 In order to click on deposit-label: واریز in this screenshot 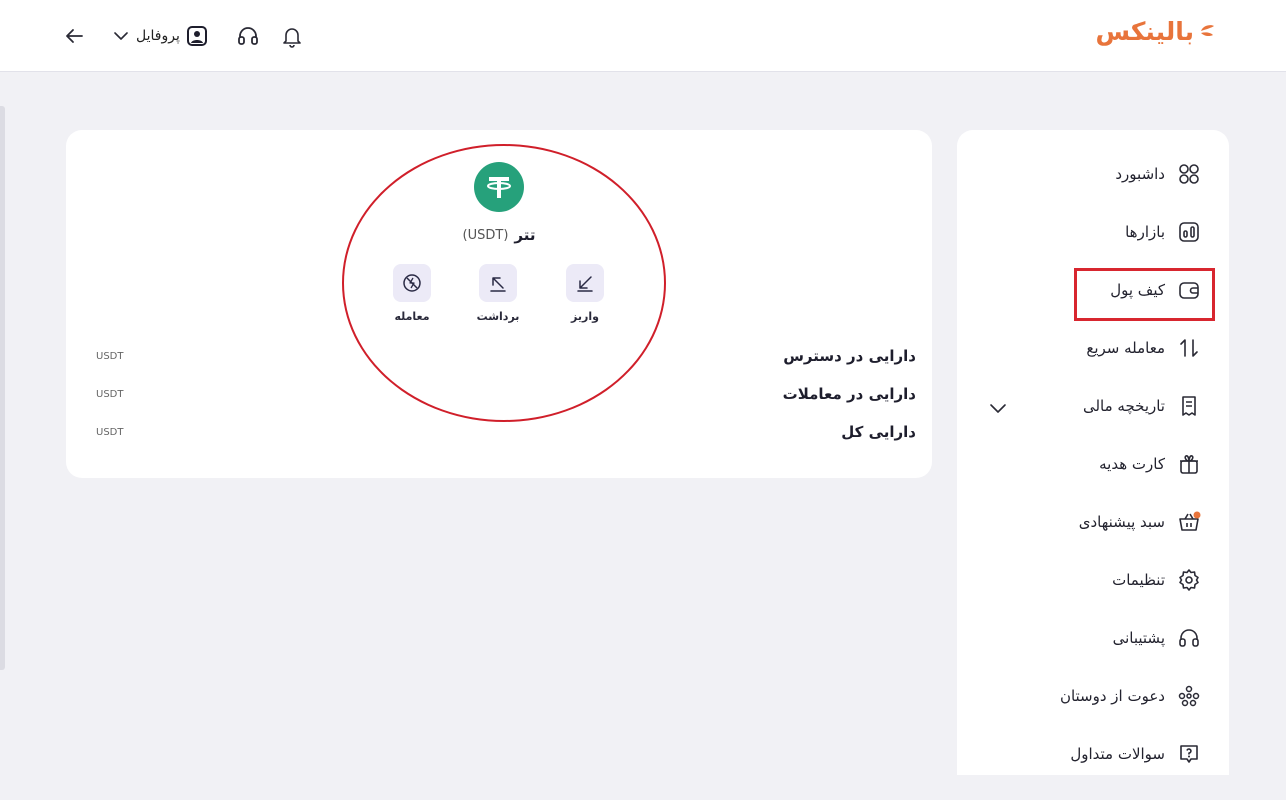, I will do `click(585, 316)`.